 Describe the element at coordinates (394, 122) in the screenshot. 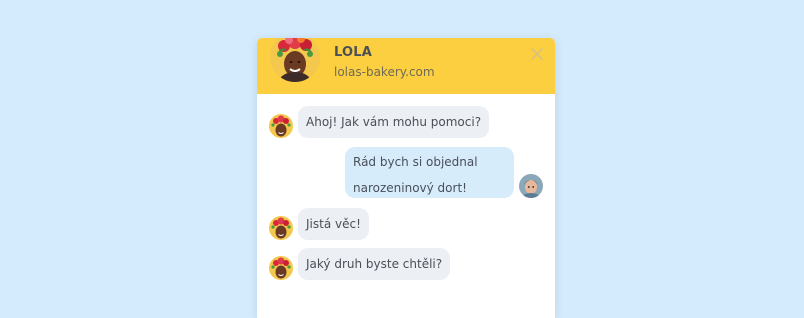

I see `bot-message-bubble: Ahoj! Jak vám mohu pomoci?` at that location.